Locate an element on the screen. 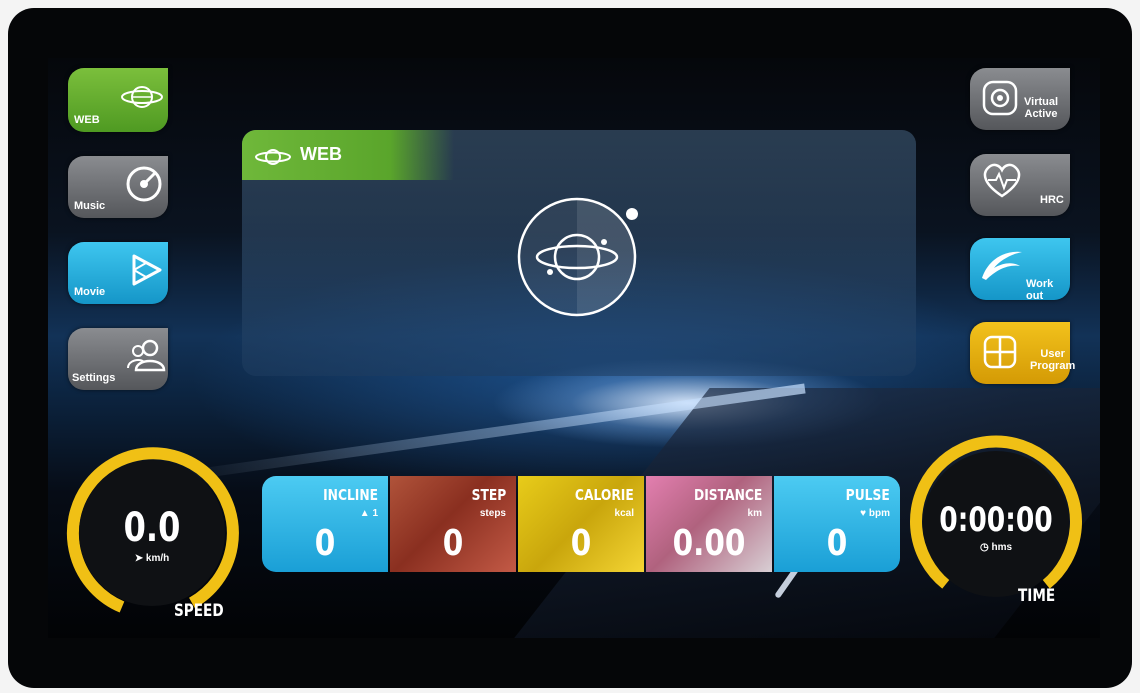 This screenshot has width=1140, height=693. clock-icon: ◷ is located at coordinates (984, 547).